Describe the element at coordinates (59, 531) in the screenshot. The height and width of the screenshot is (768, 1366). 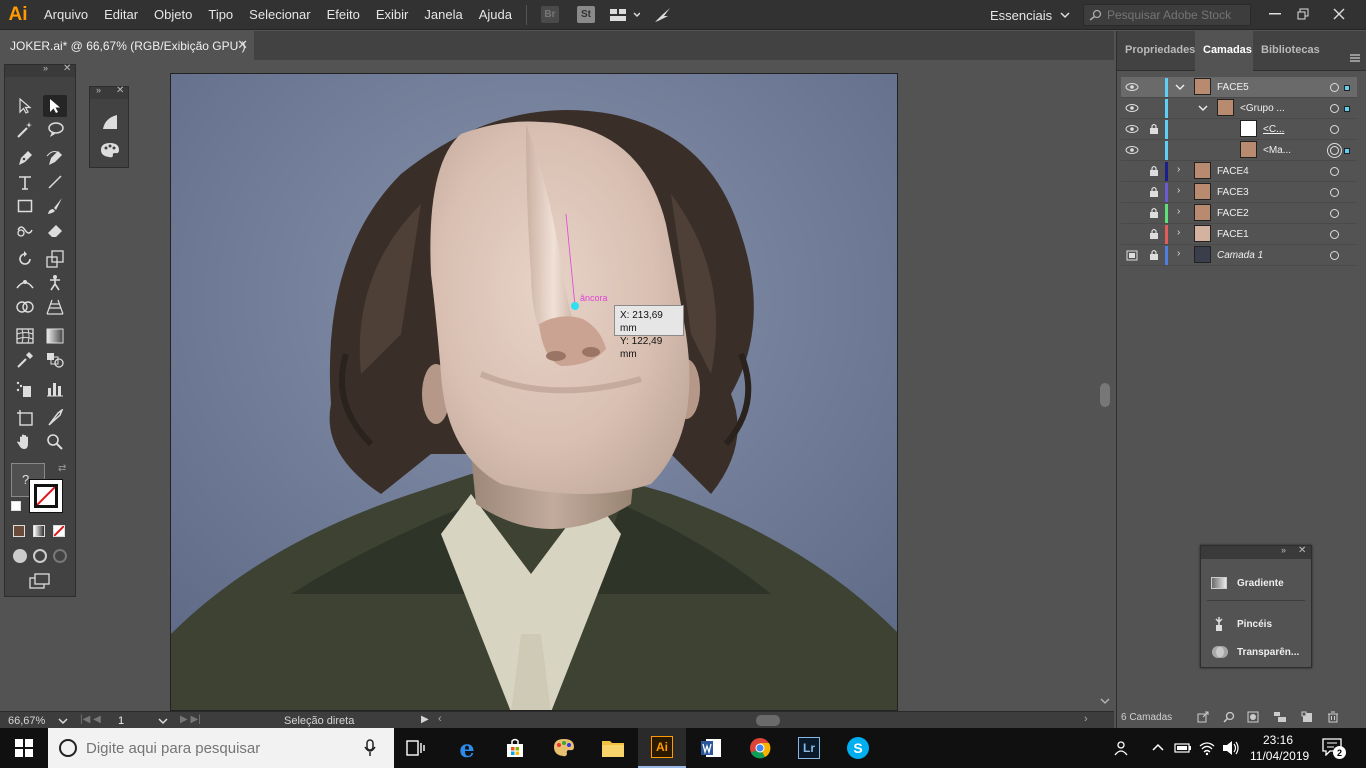
I see `none-mode-icon` at that location.